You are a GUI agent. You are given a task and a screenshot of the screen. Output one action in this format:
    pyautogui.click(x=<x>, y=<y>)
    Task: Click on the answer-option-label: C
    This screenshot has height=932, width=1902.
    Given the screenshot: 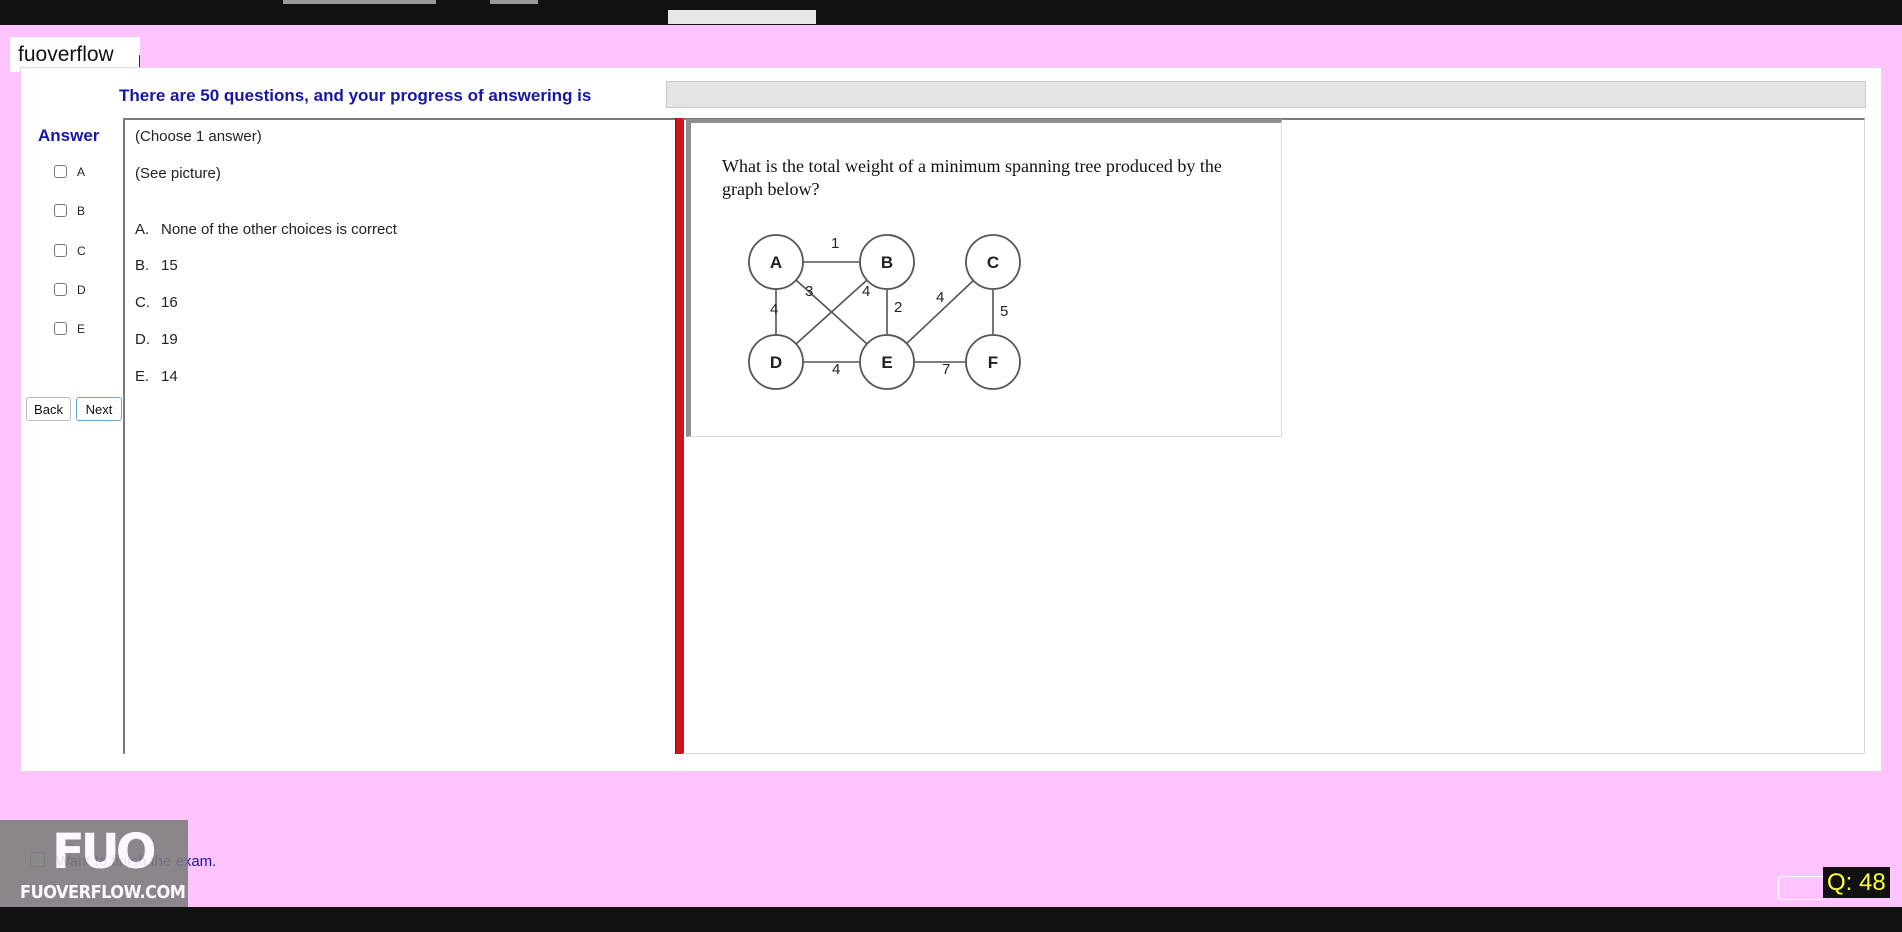 What is the action you would take?
    pyautogui.click(x=81, y=251)
    